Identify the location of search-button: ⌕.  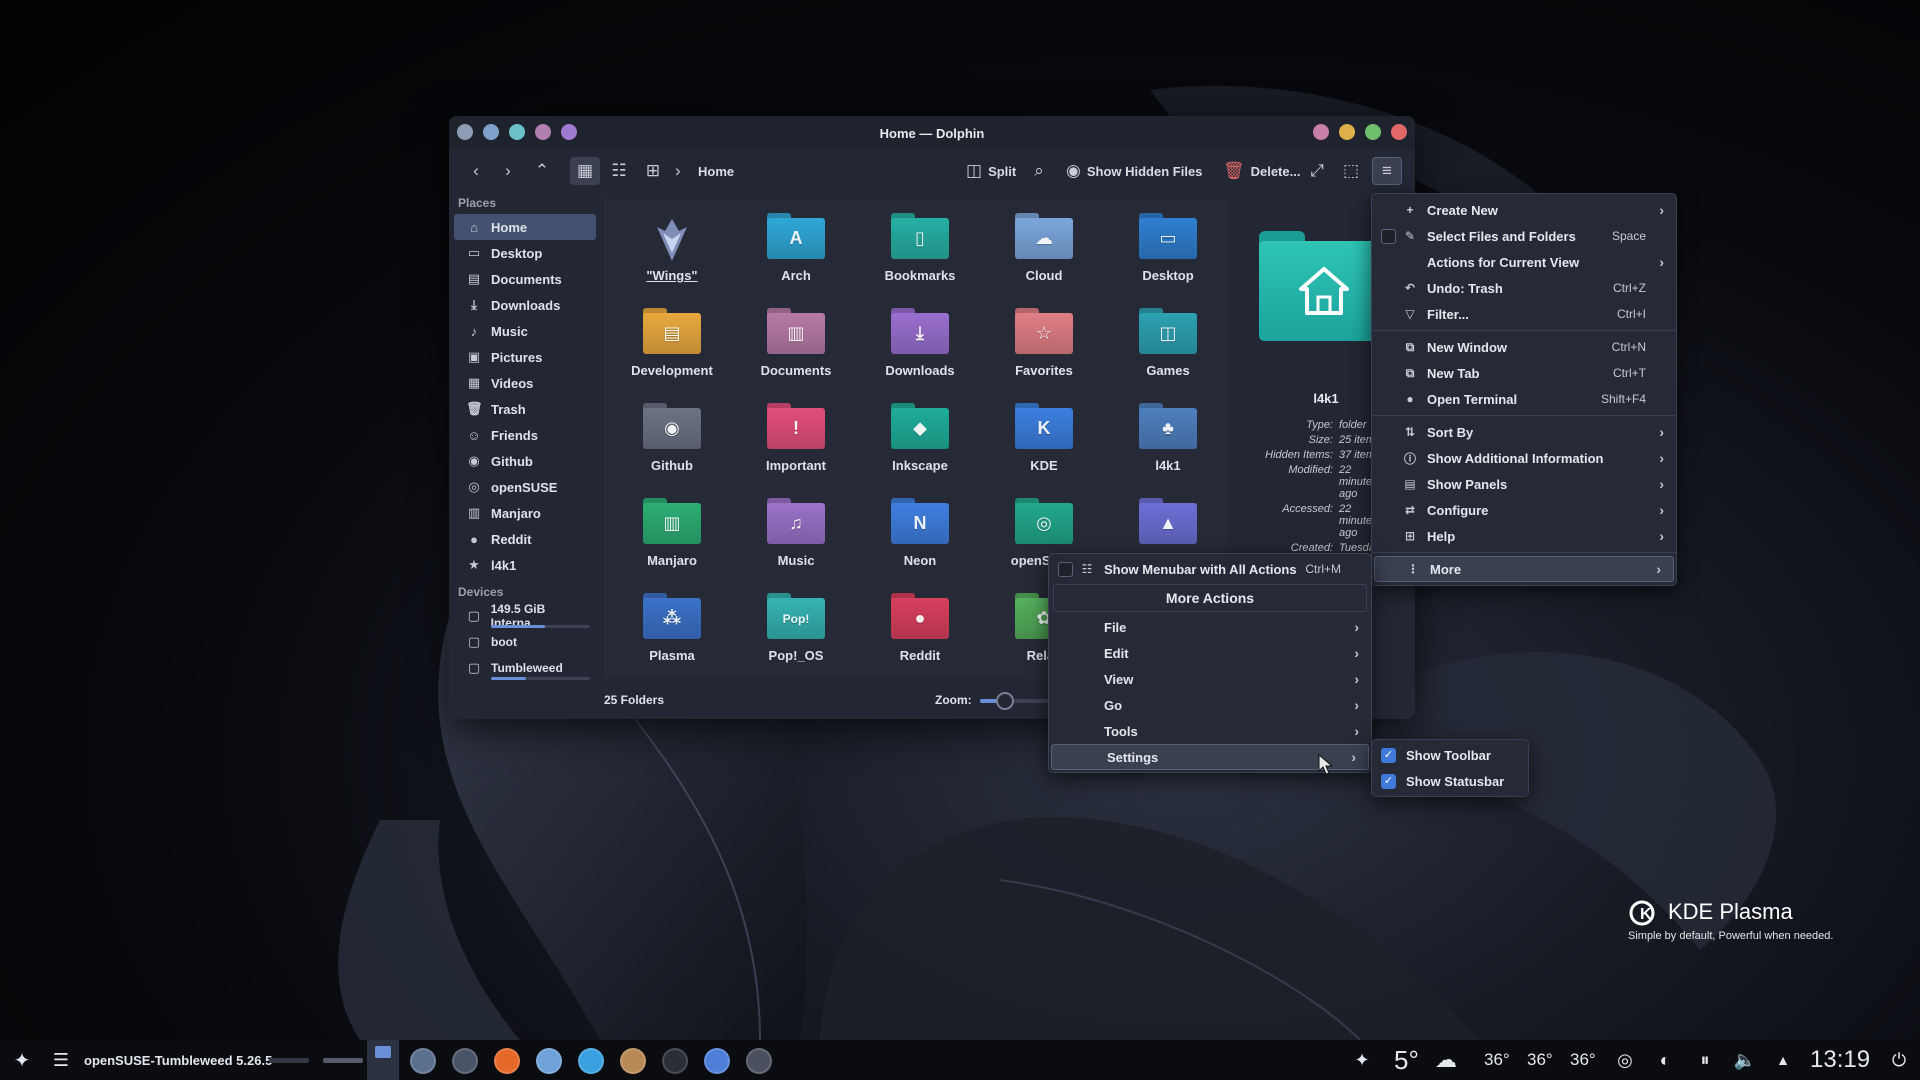
(1039, 171).